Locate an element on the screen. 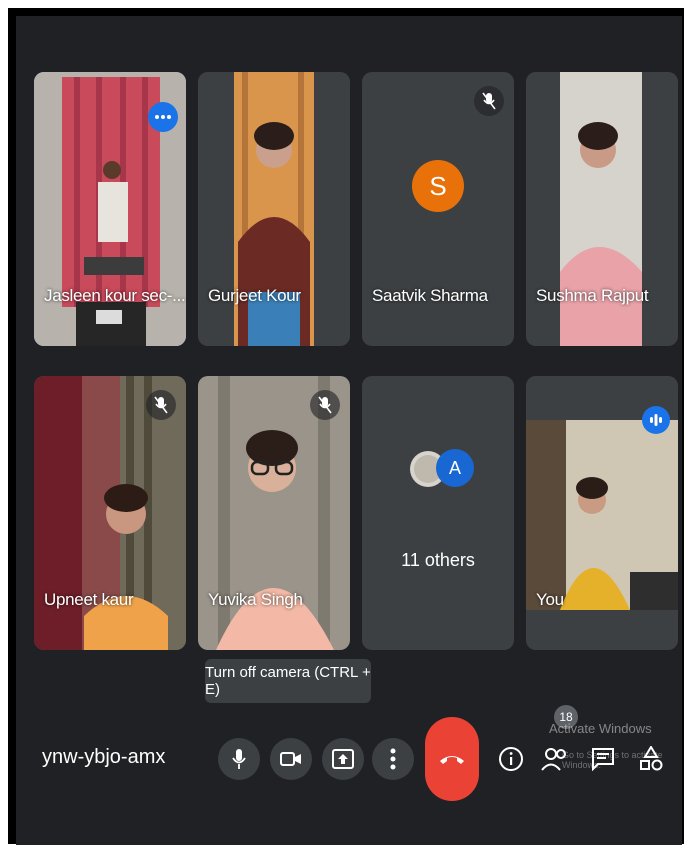 The height and width of the screenshot is (852, 692). present-screen-button is located at coordinates (343, 759).